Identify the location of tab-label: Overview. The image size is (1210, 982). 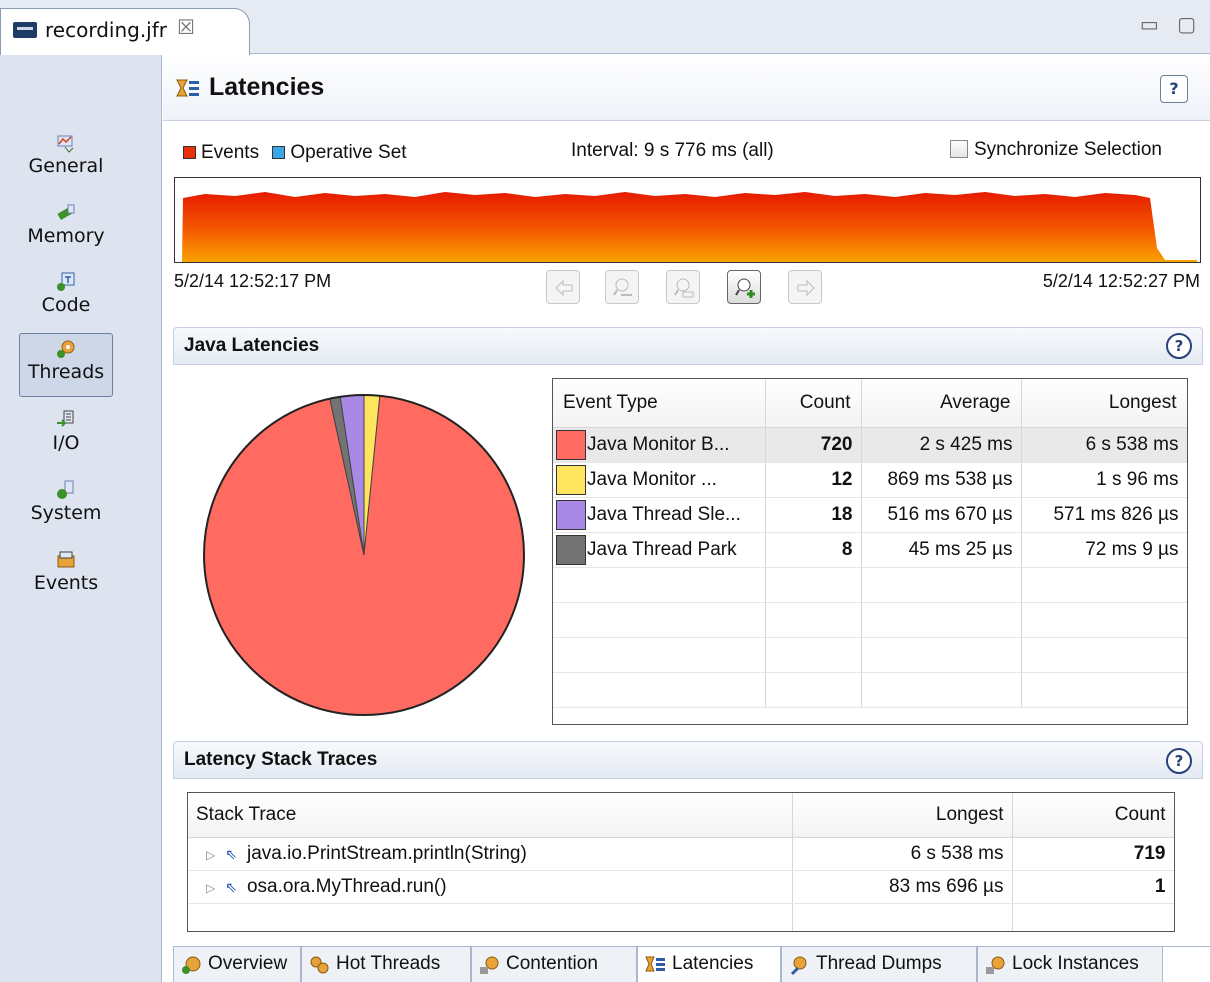
(248, 963).